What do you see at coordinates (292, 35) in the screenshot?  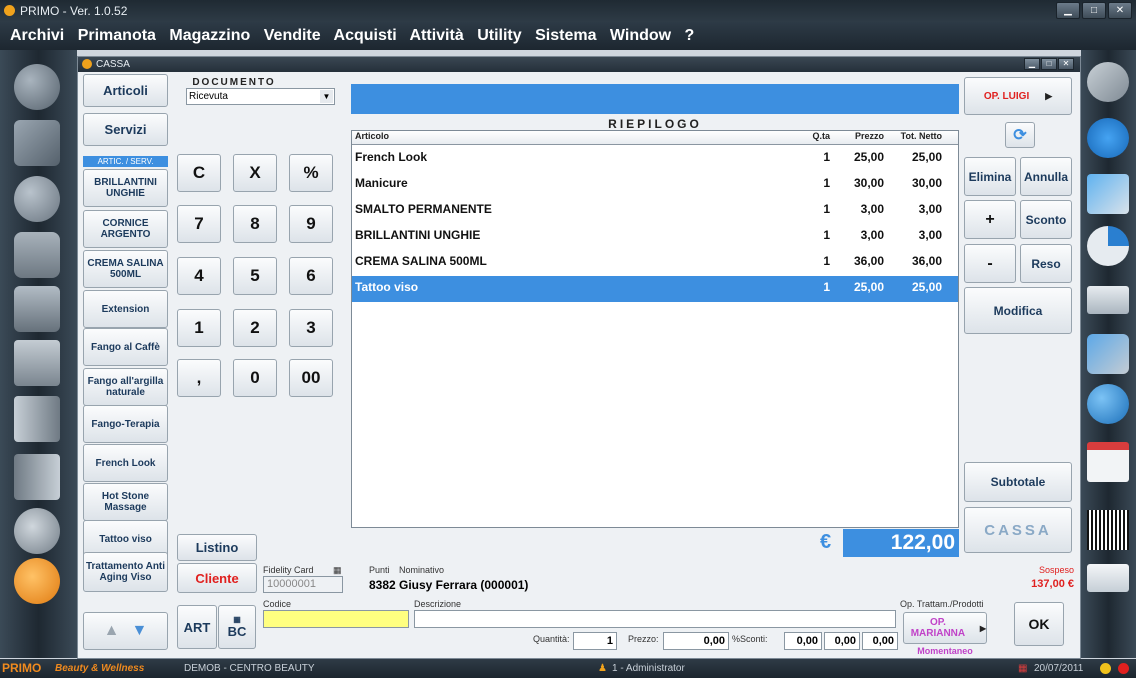 I see `menu-vendite: Vendite` at bounding box center [292, 35].